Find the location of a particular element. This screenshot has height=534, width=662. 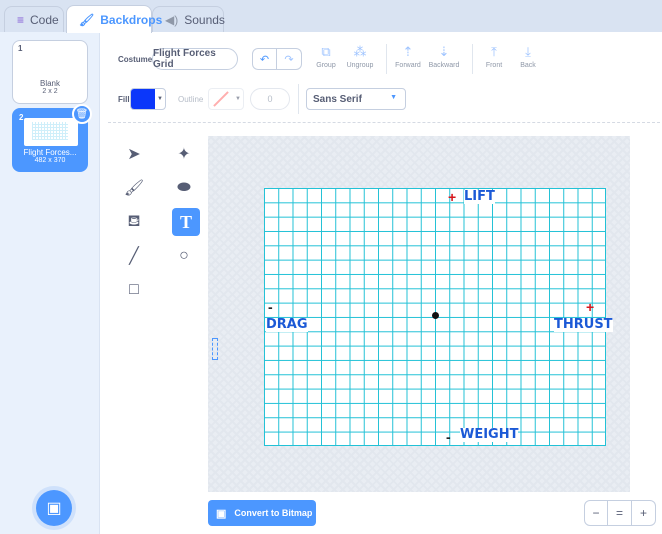

outline-width-input: 0 is located at coordinates (270, 99).